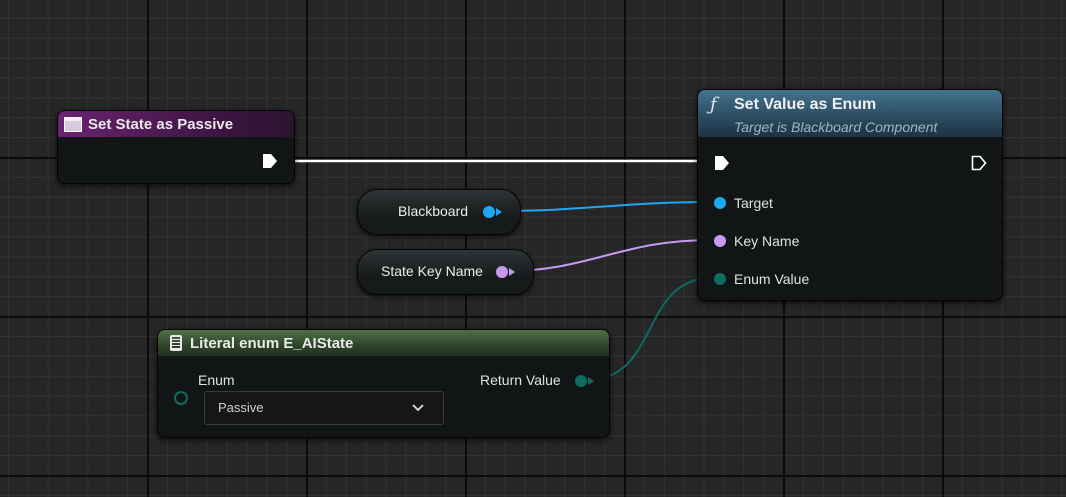  I want to click on target-pin-row: Target, so click(743, 203).